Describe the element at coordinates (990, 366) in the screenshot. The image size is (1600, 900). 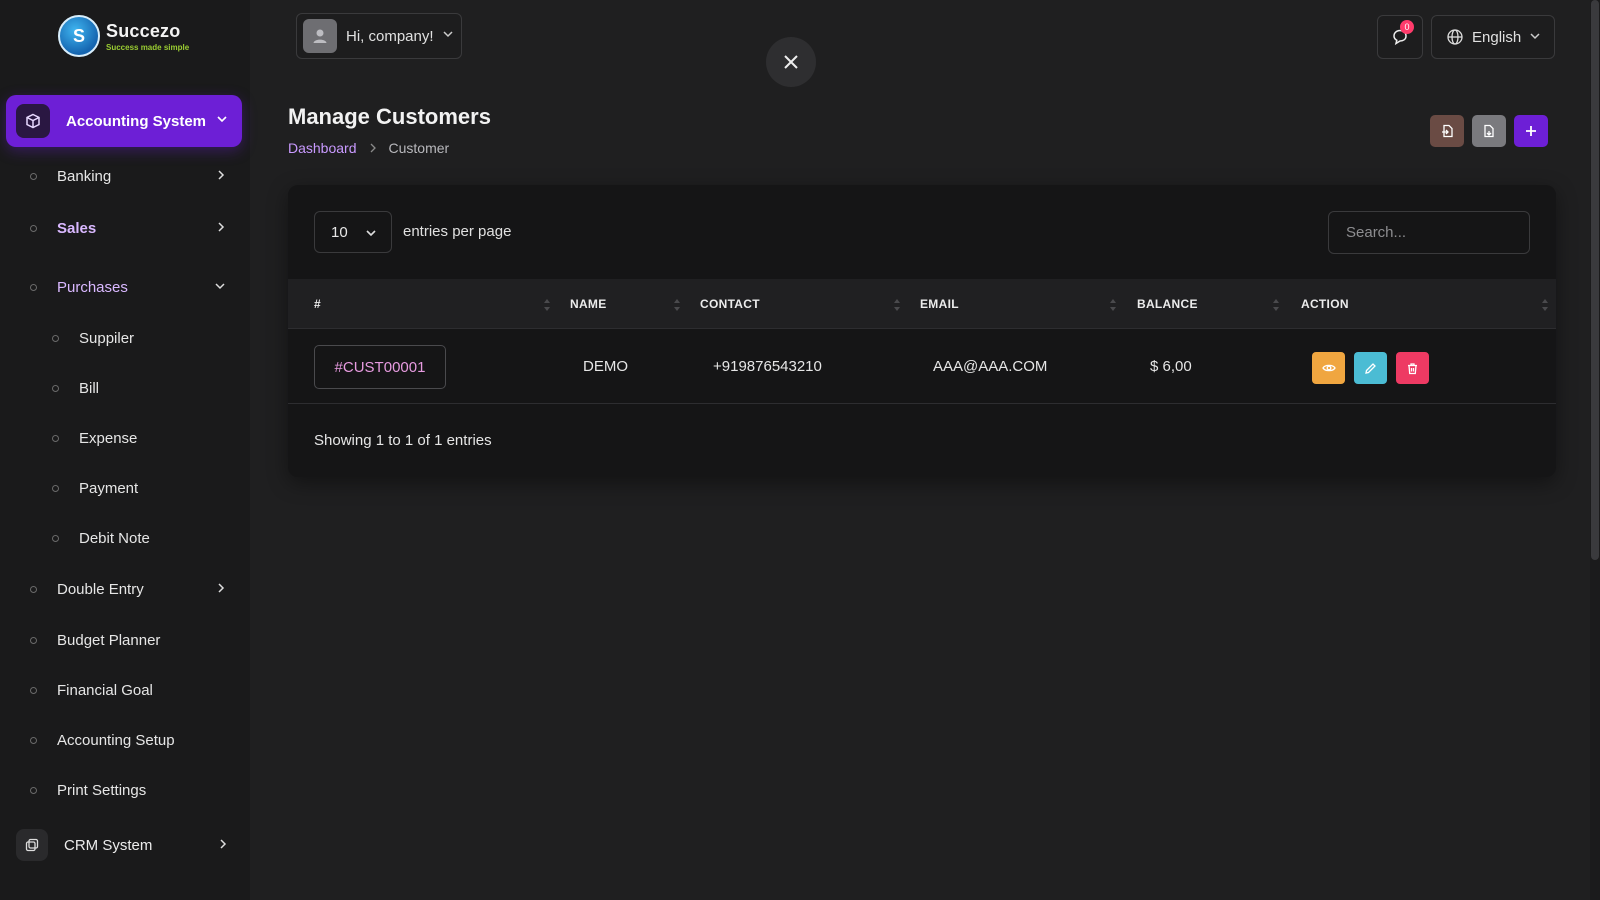
I see `customer-email: AAA@AAA.COM` at that location.